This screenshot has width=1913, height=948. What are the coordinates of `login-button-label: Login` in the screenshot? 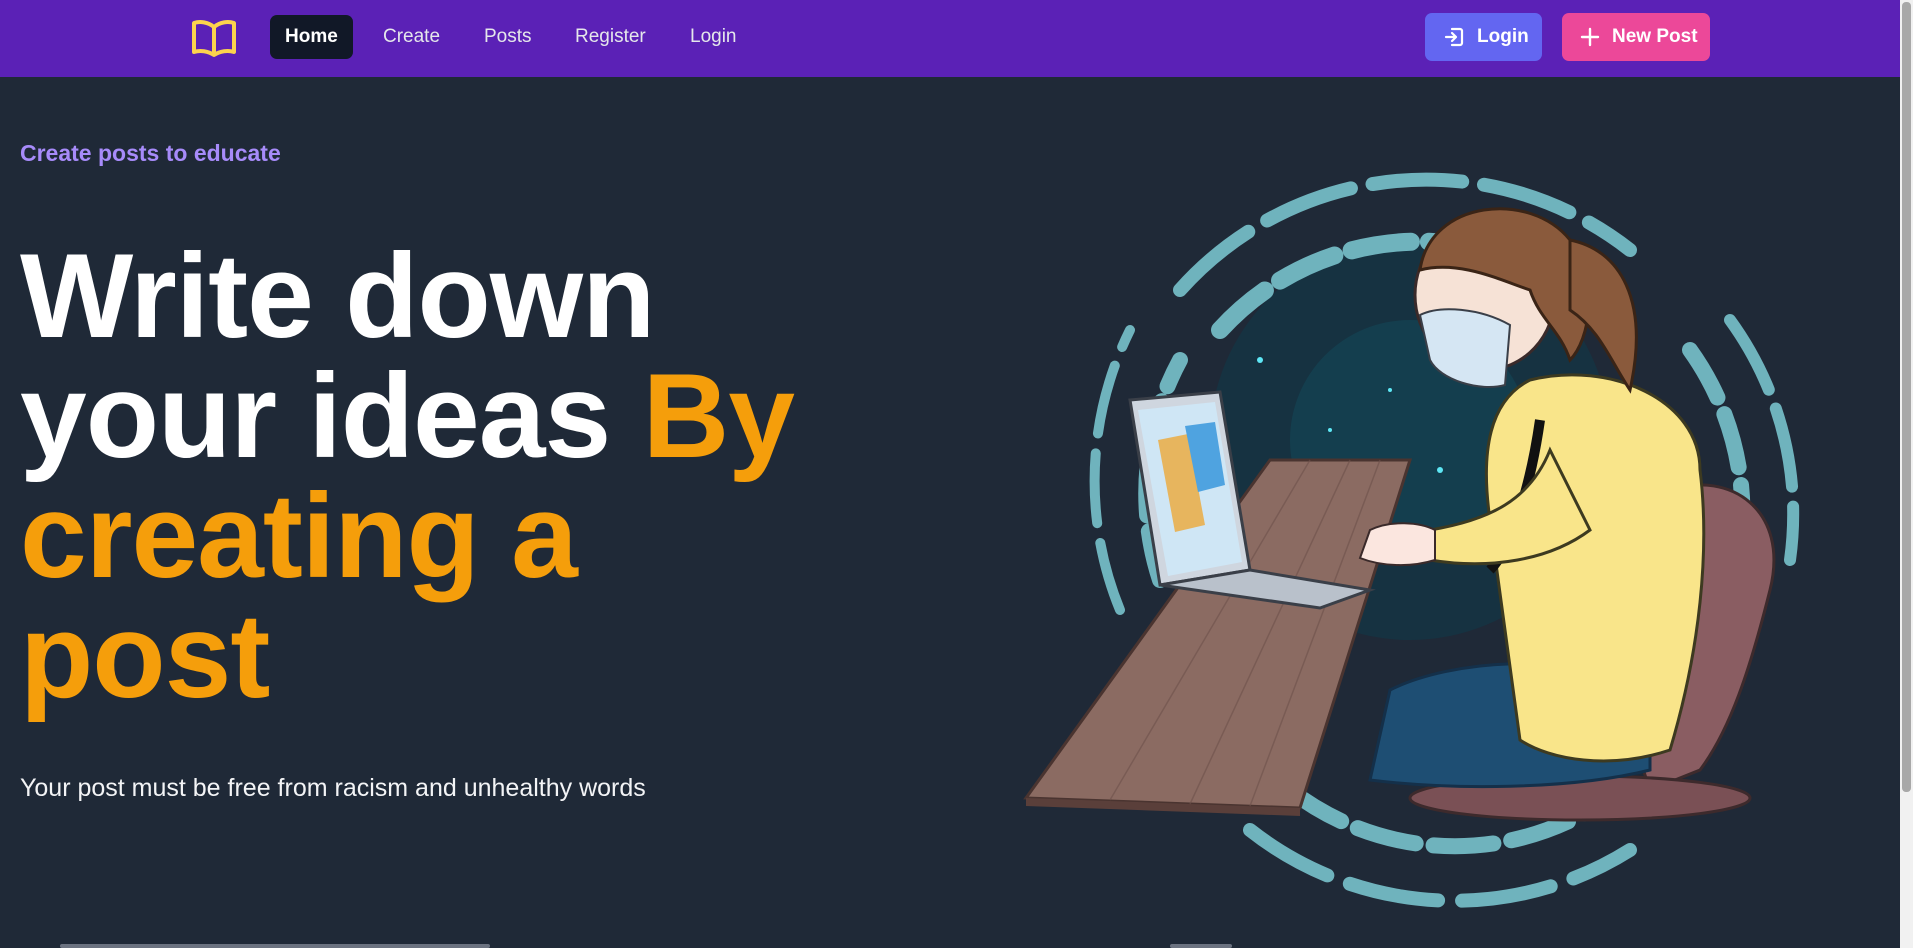 It's located at (1503, 36).